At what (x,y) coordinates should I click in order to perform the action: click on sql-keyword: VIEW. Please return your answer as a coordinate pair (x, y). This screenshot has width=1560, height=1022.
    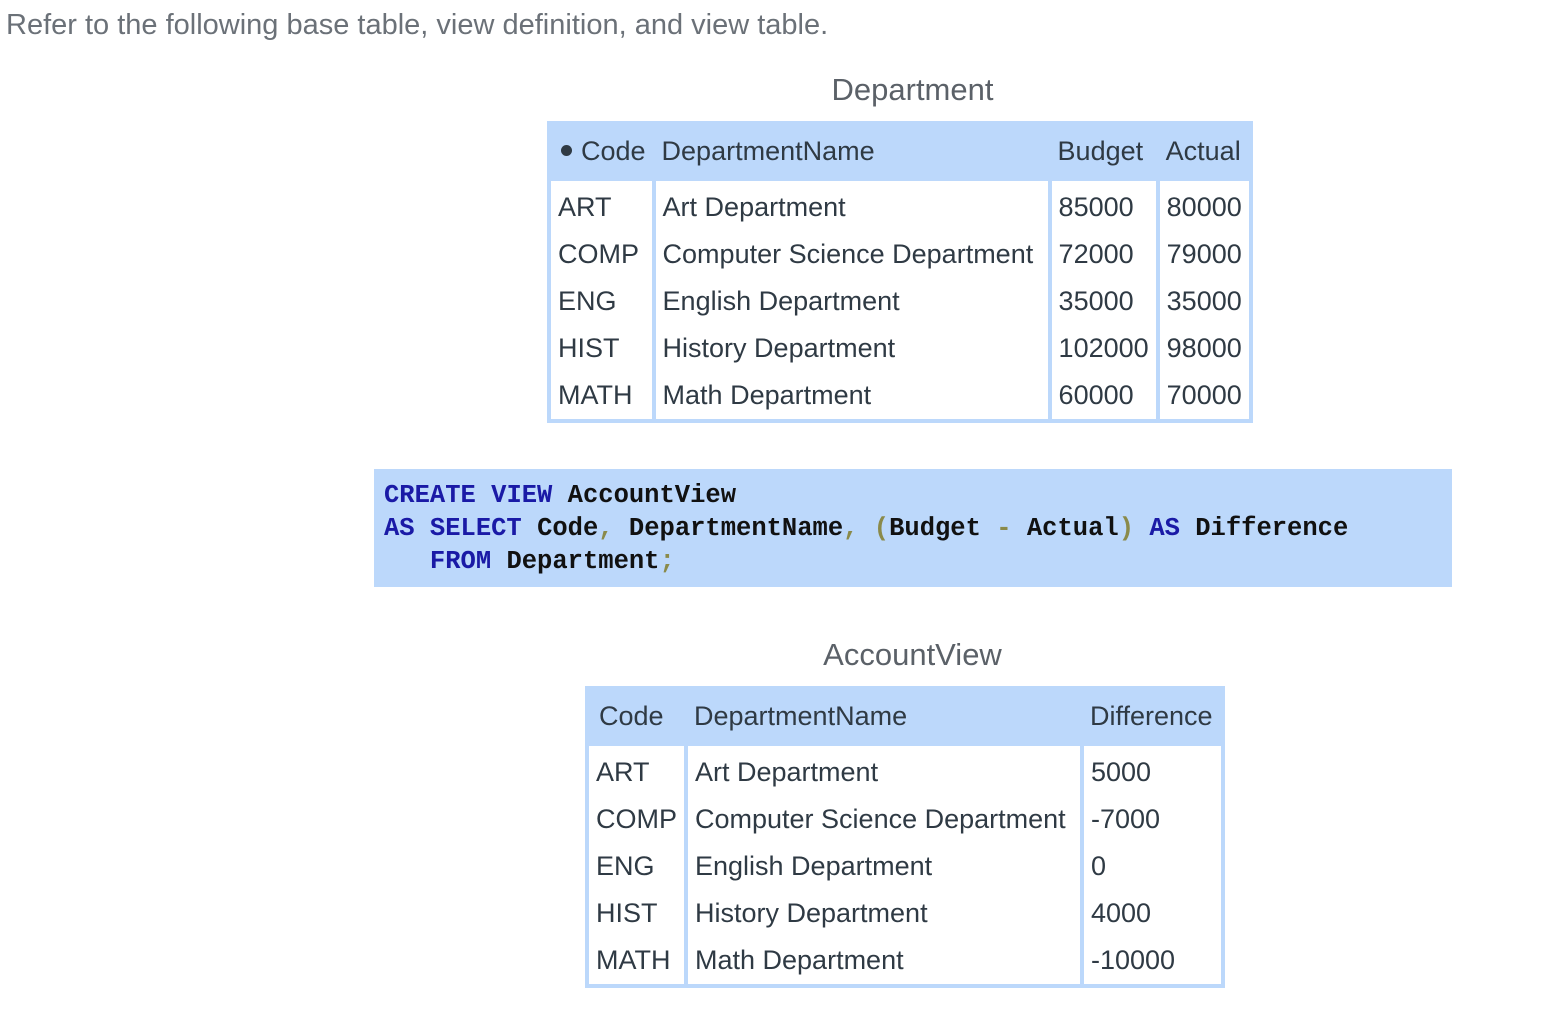
    Looking at the image, I should click on (521, 495).